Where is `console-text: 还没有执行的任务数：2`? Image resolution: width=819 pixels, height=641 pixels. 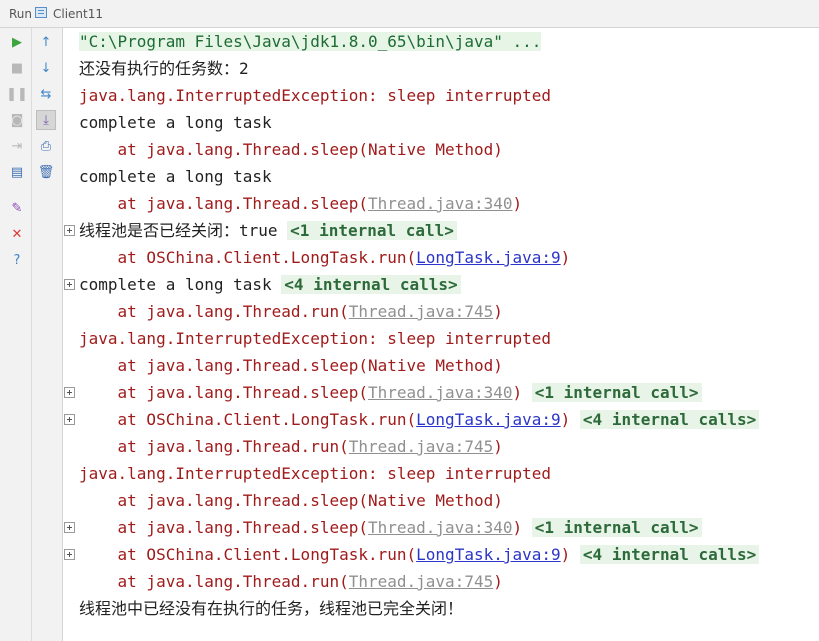
console-text: 还没有执行的任务数：2 is located at coordinates (164, 68).